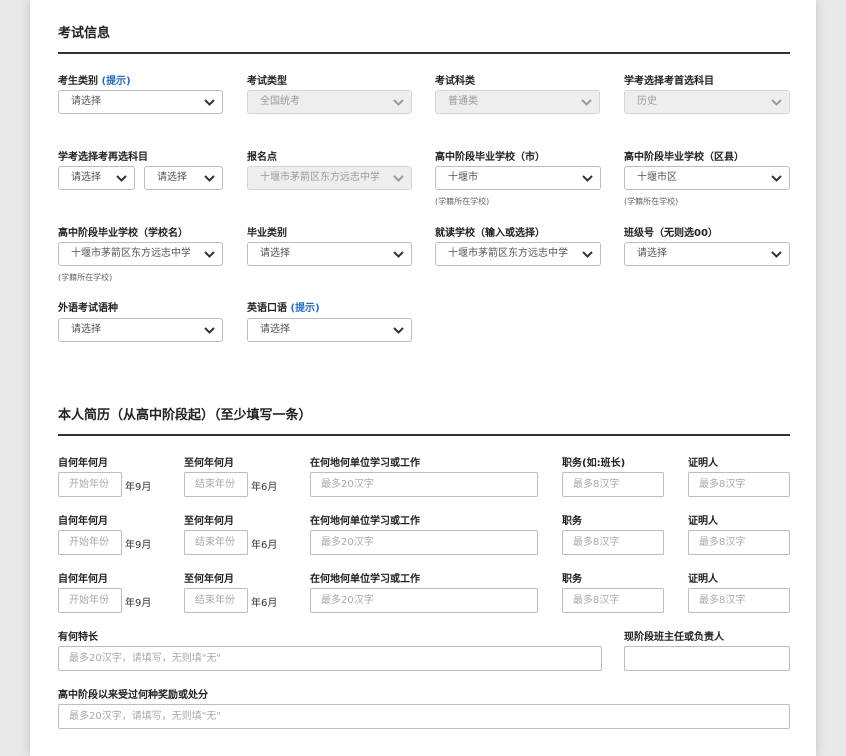 The width and height of the screenshot is (846, 756). I want to click on post-label: 职务(如:班长), so click(594, 463).